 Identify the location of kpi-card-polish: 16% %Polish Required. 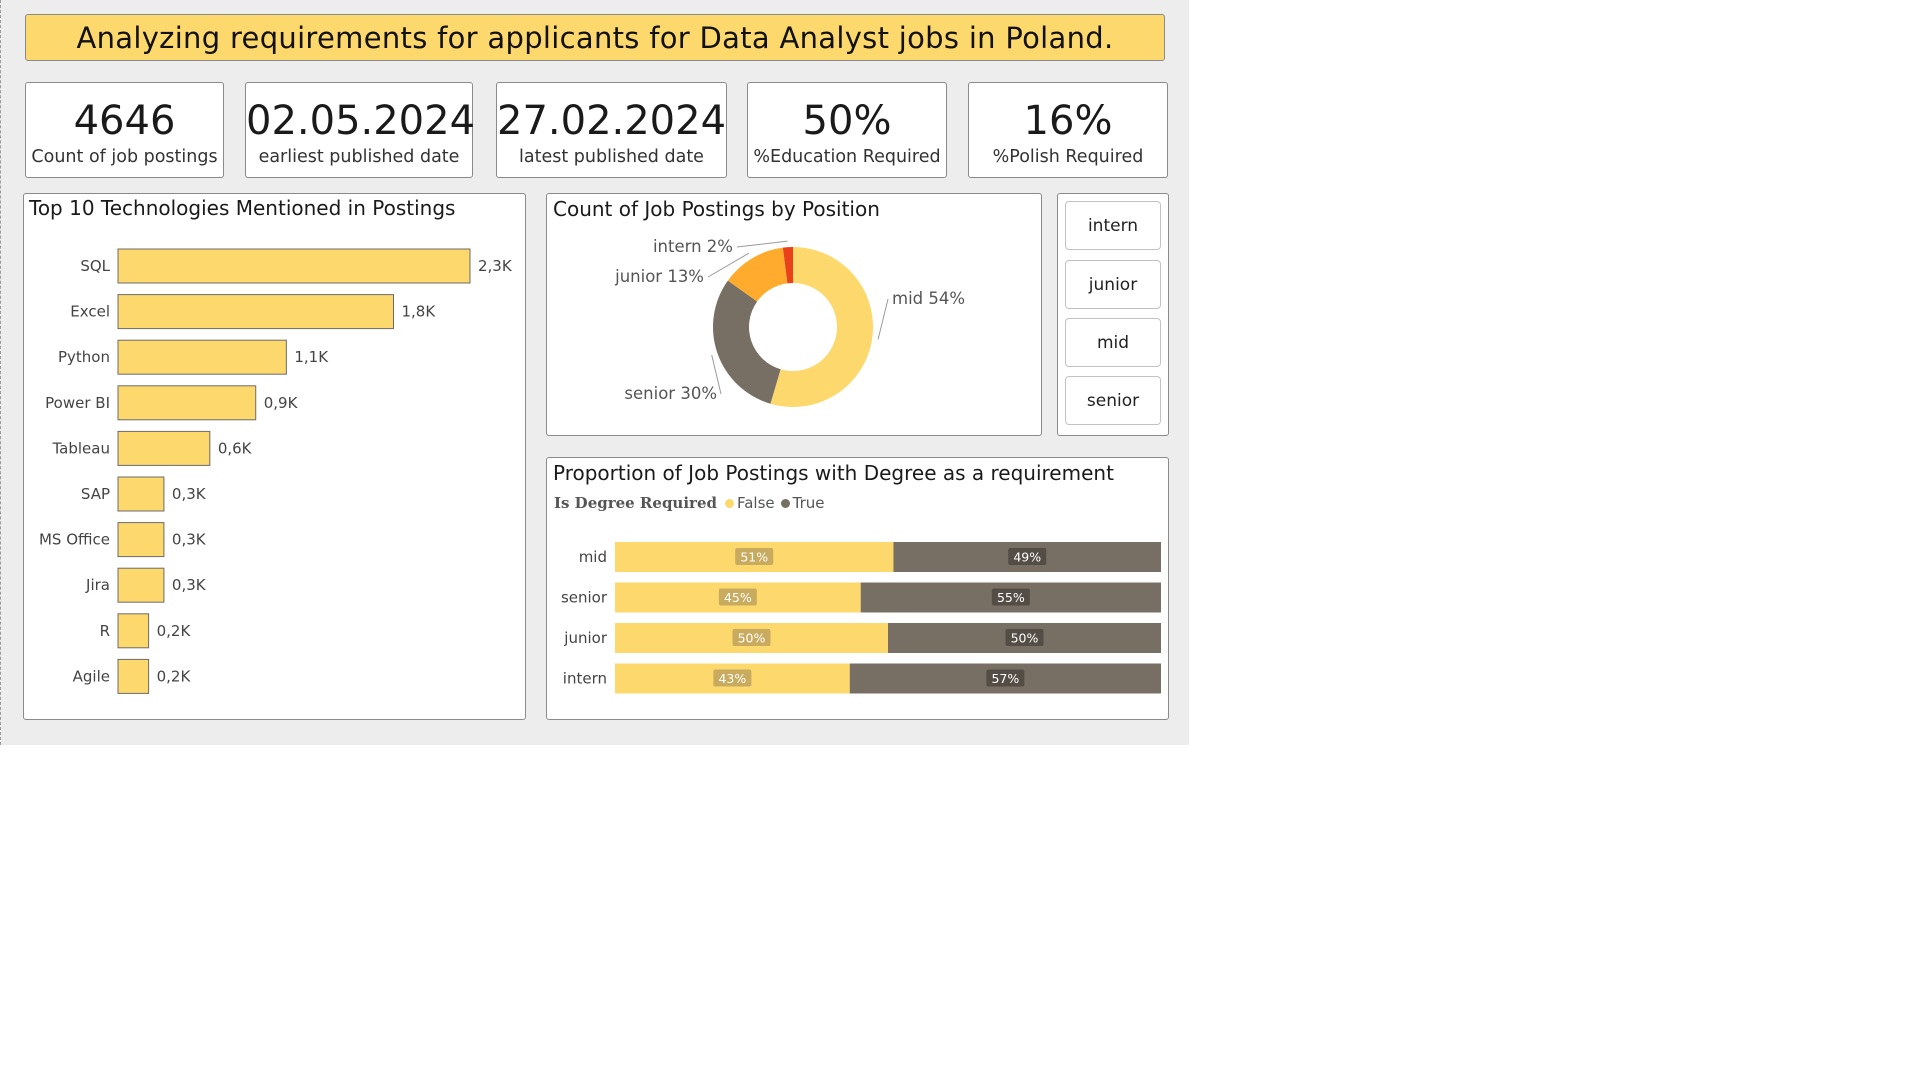
(1068, 130).